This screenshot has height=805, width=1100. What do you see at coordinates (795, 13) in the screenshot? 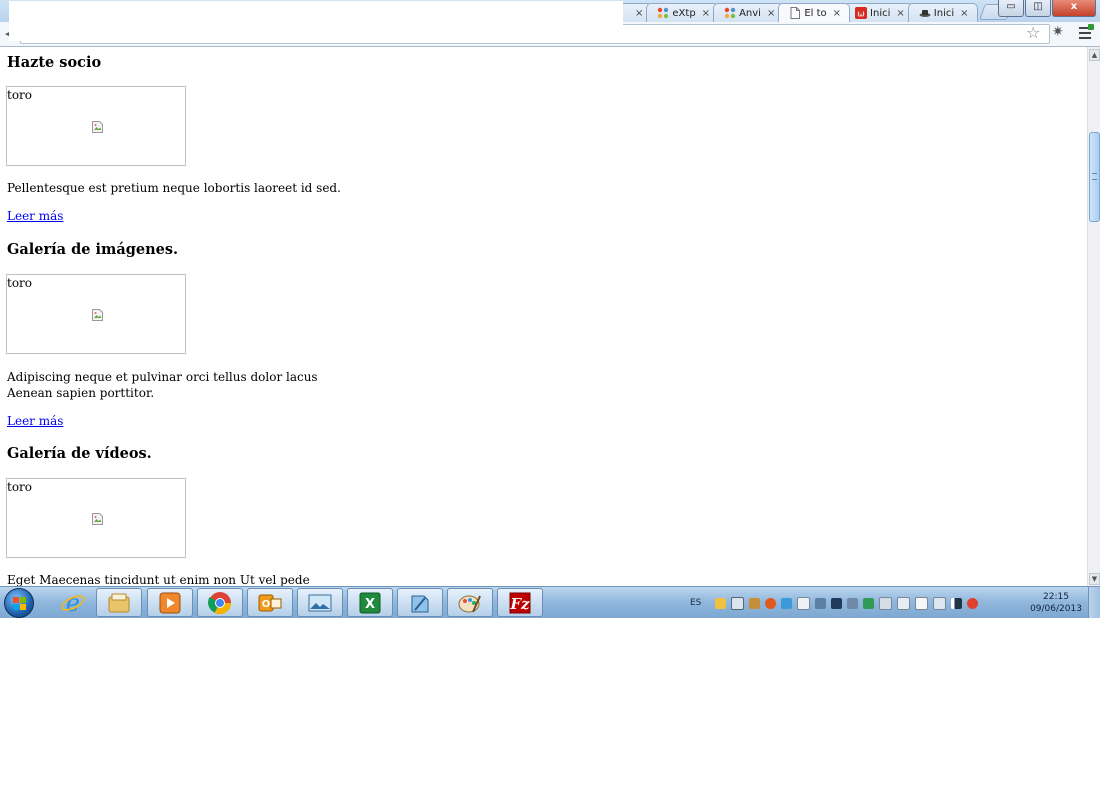
I see `page-icon` at bounding box center [795, 13].